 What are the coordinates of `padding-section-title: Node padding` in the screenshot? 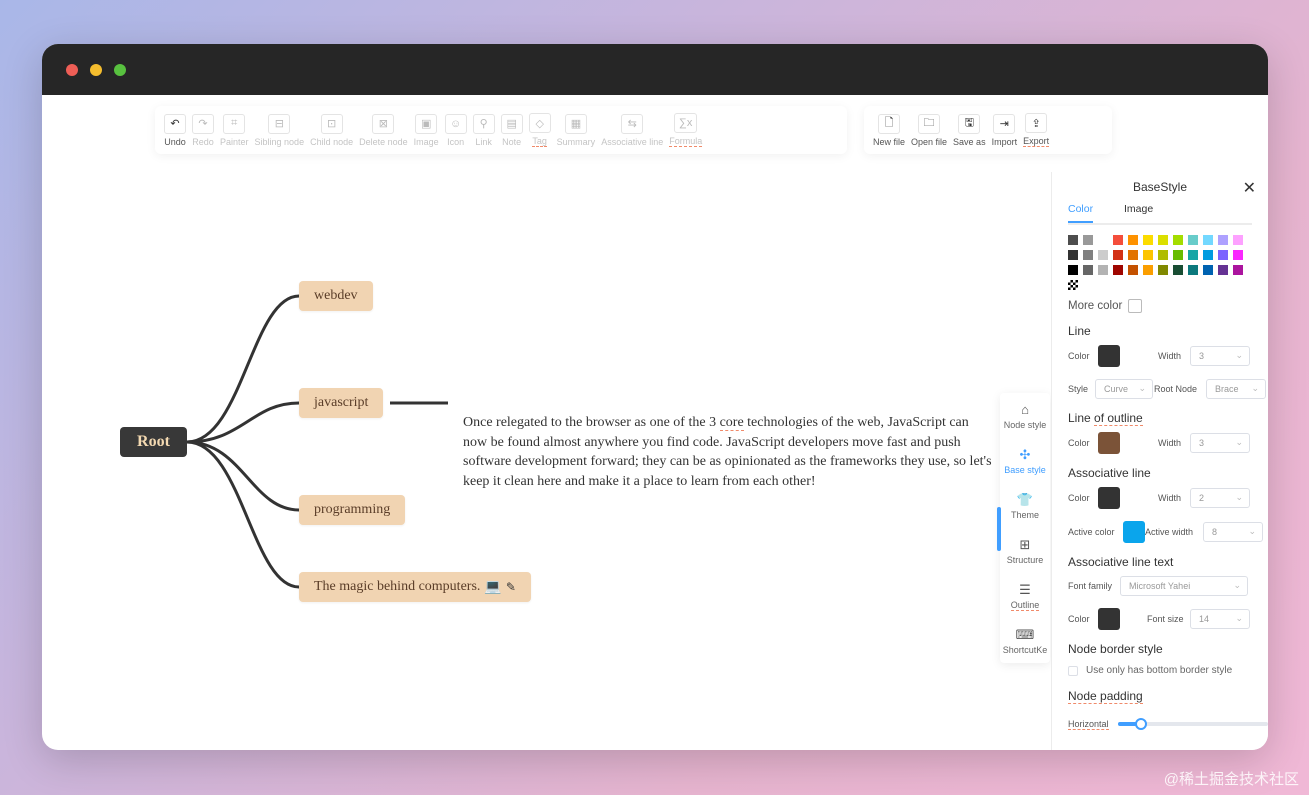 It's located at (1105, 696).